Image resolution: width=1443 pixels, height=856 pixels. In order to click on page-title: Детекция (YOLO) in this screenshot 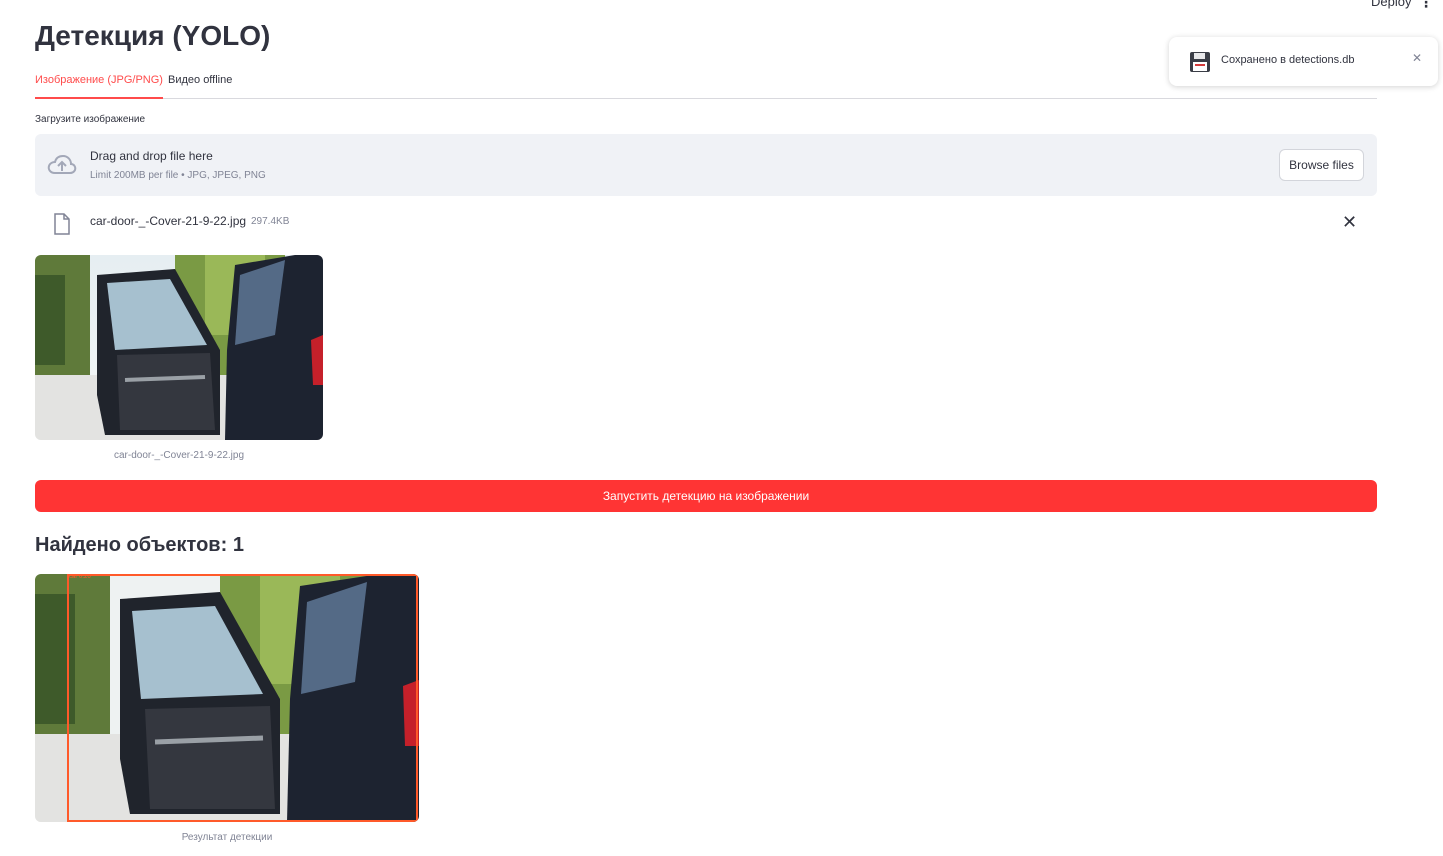, I will do `click(153, 35)`.